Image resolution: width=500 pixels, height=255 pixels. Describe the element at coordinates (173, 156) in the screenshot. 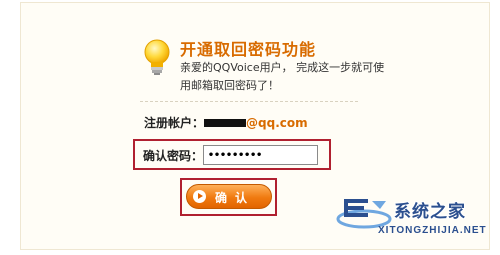

I see `password-label: 确认密码：` at that location.